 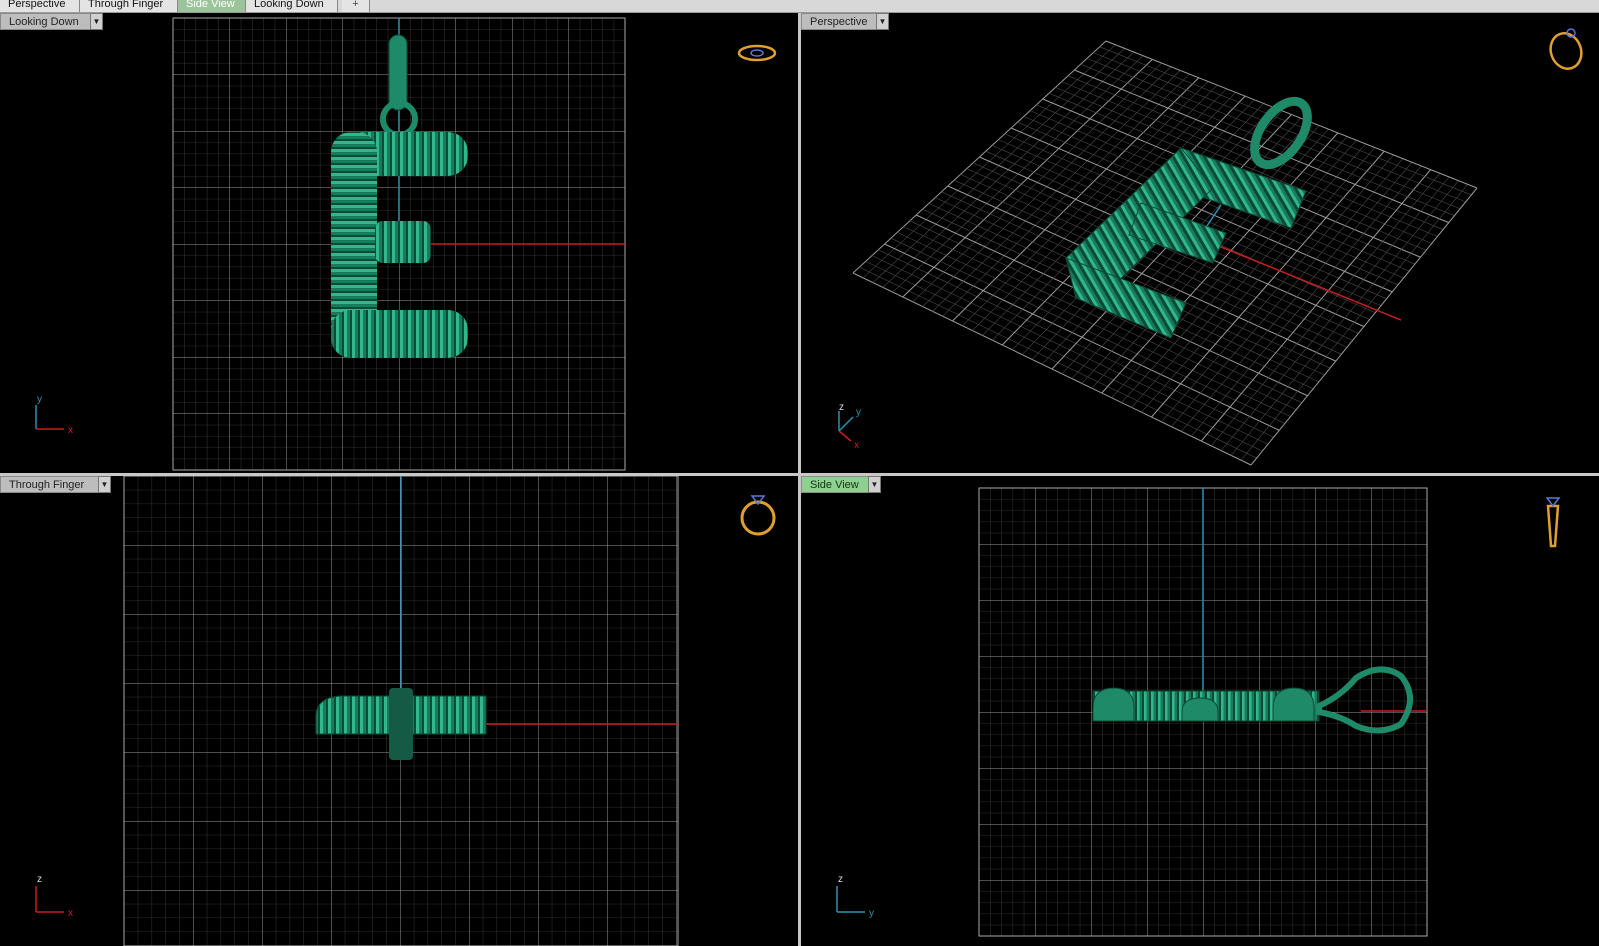 I want to click on axis-triad: z y, so click(x=855, y=896).